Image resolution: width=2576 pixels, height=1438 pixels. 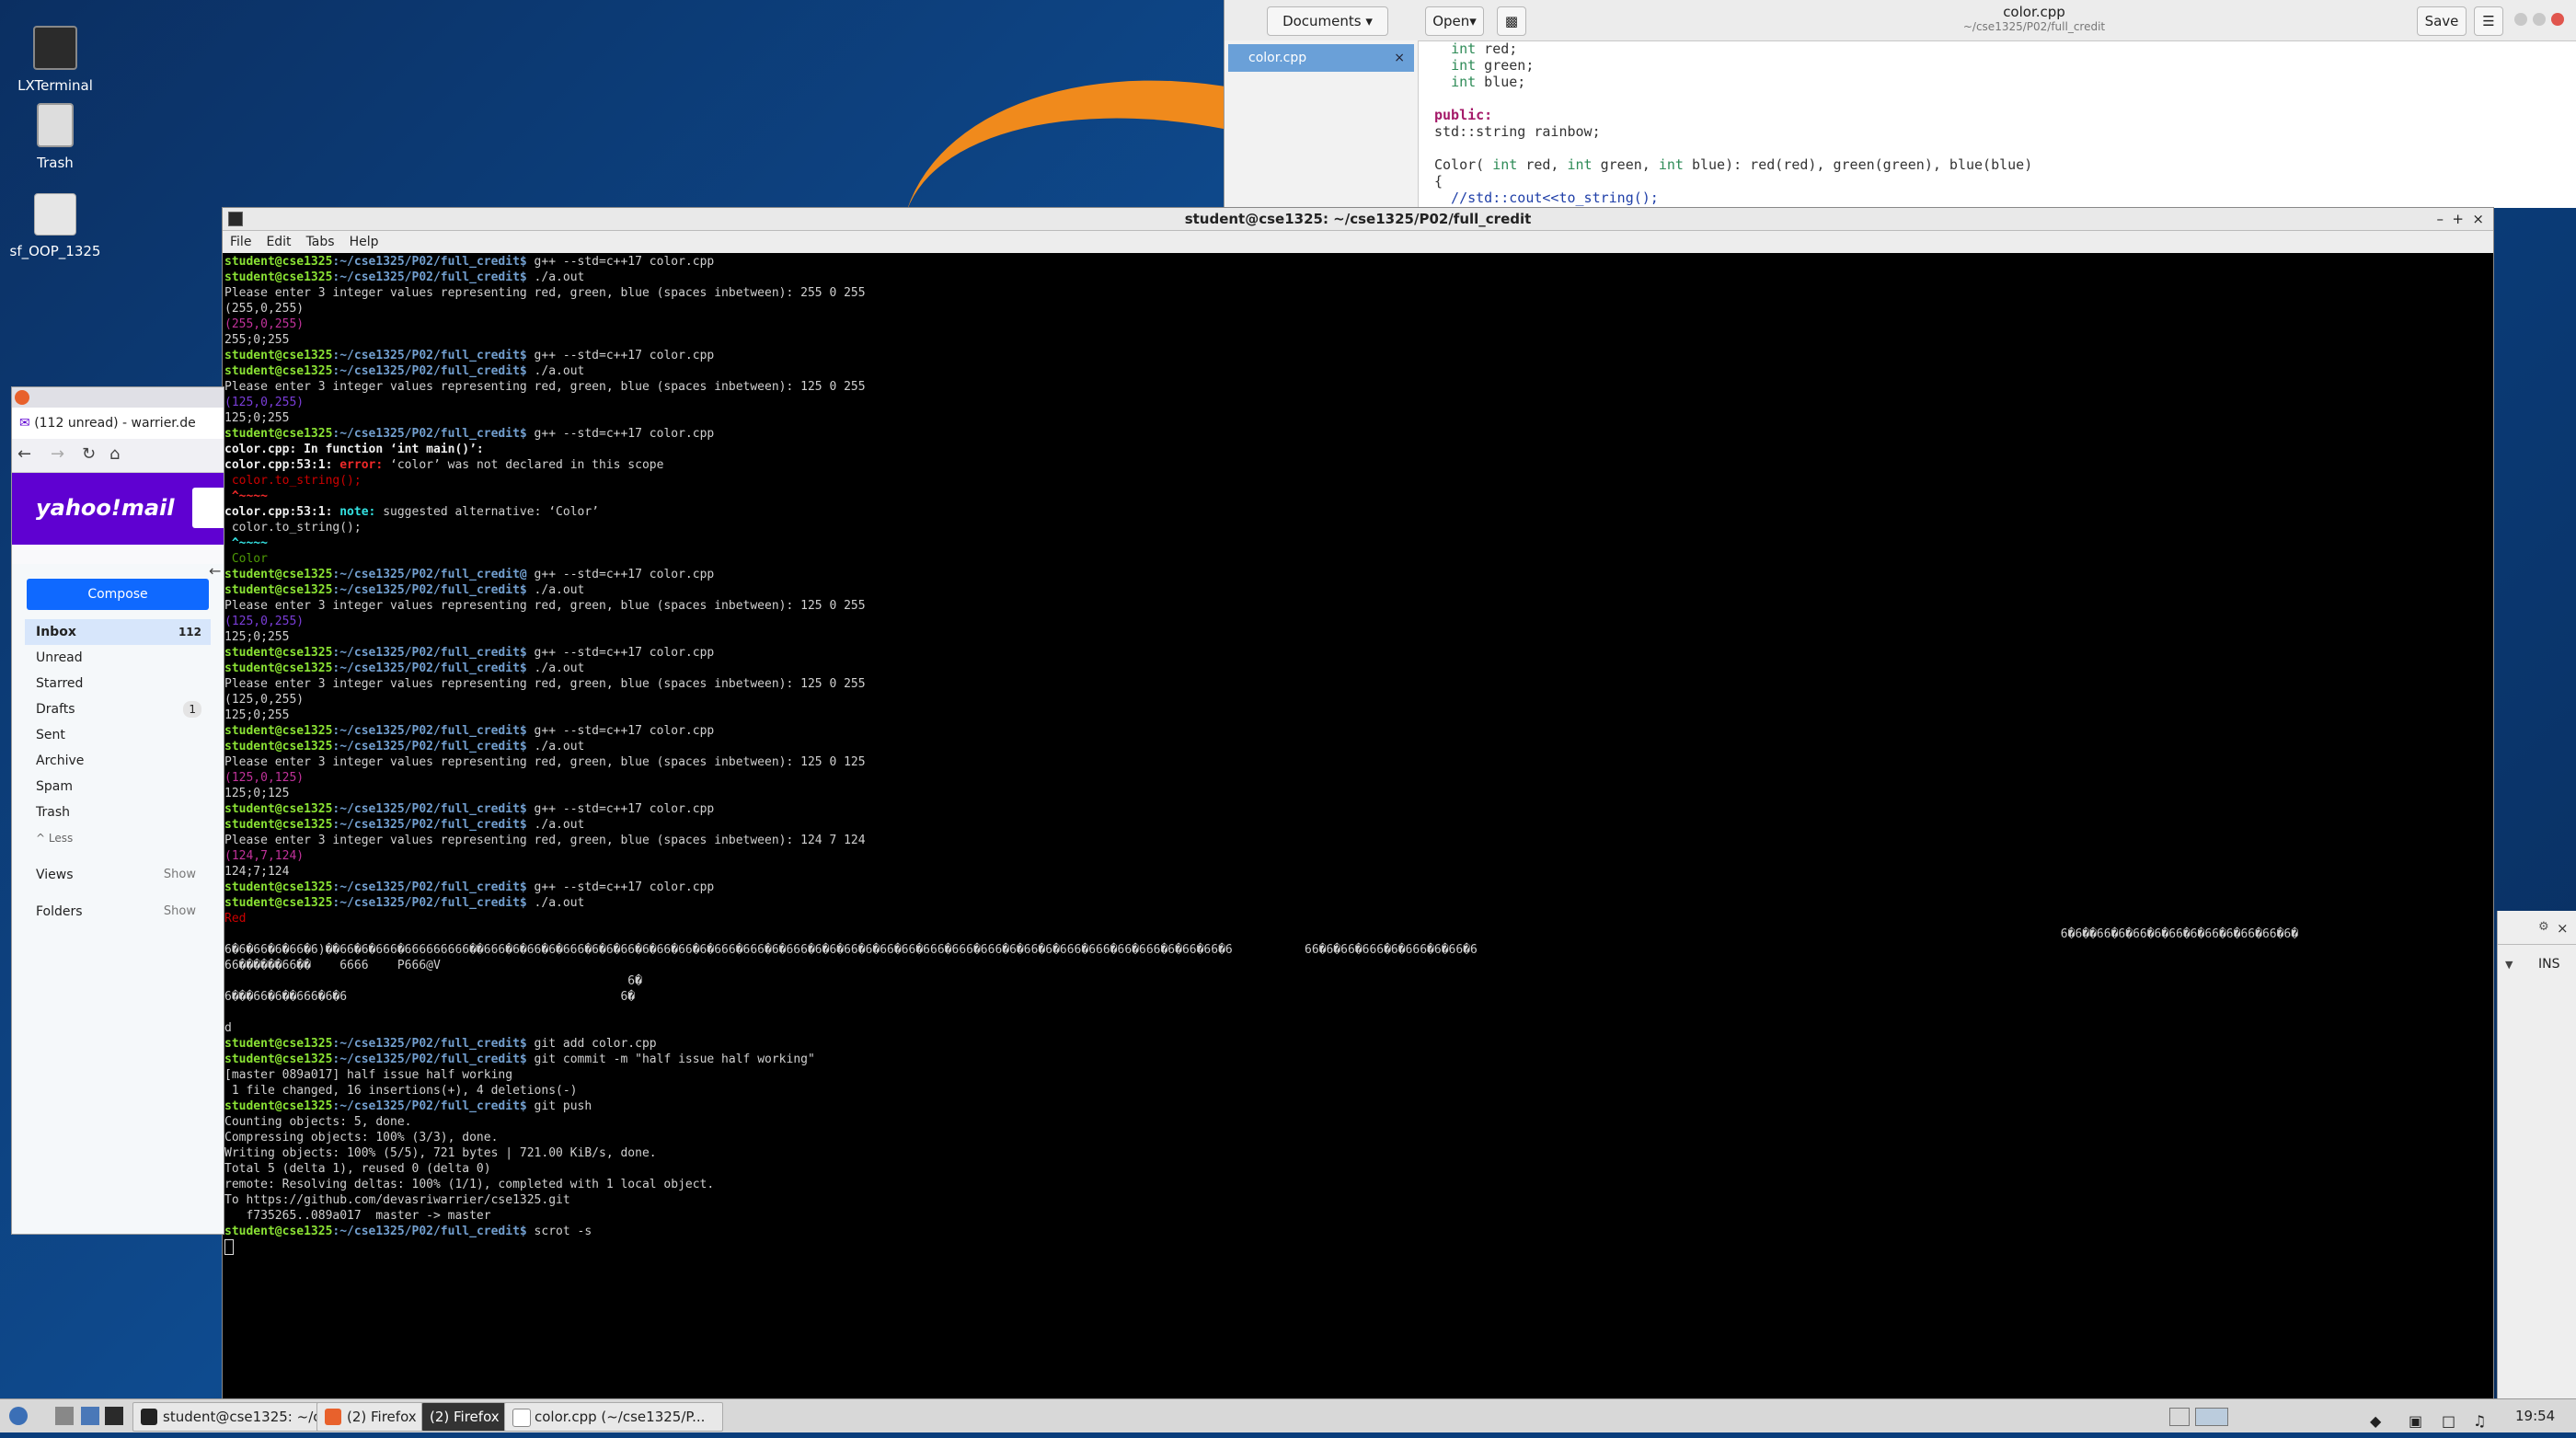 I want to click on desktop-icon-lxterminal: LXTerminal, so click(x=60, y=60).